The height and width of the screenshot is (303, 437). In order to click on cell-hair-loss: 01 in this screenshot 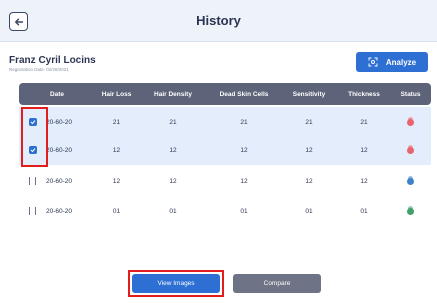, I will do `click(116, 211)`.